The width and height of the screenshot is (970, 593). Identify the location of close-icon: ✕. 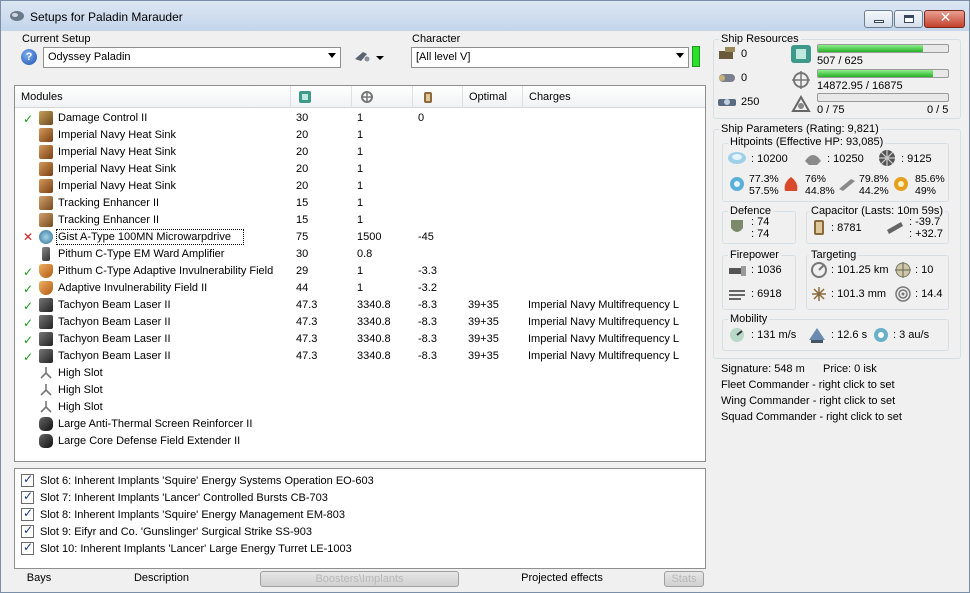
(945, 18).